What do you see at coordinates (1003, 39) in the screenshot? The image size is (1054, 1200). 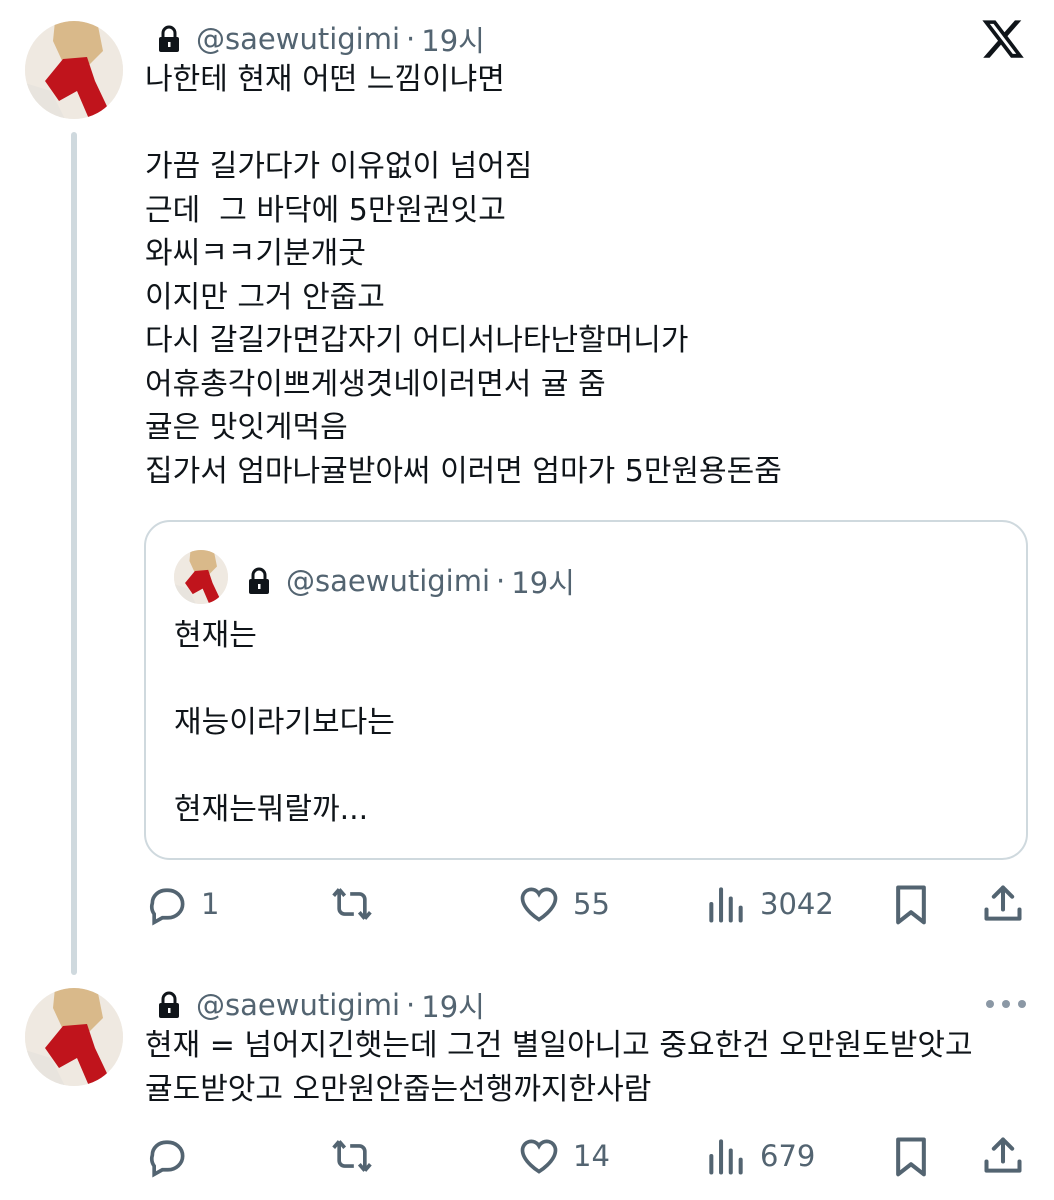 I see `x-logo-icon` at bounding box center [1003, 39].